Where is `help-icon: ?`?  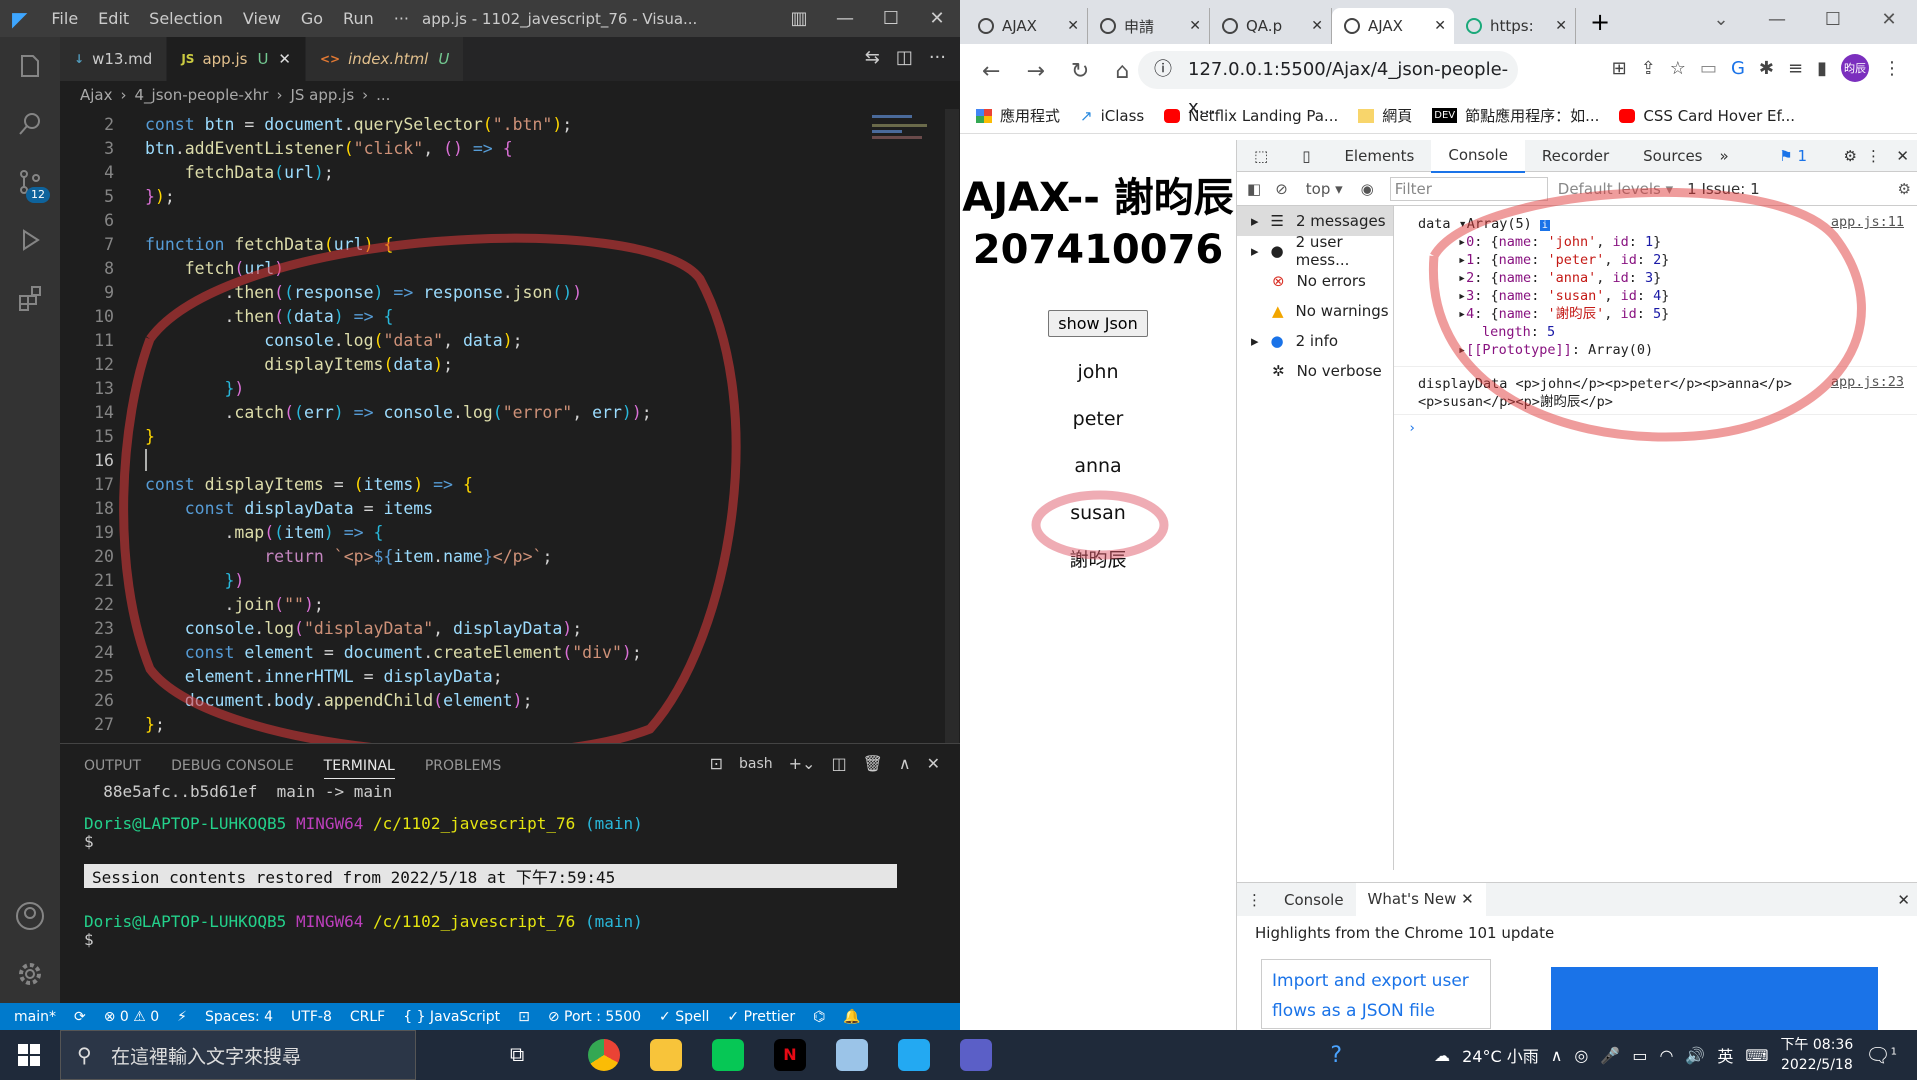 help-icon: ? is located at coordinates (1336, 1055).